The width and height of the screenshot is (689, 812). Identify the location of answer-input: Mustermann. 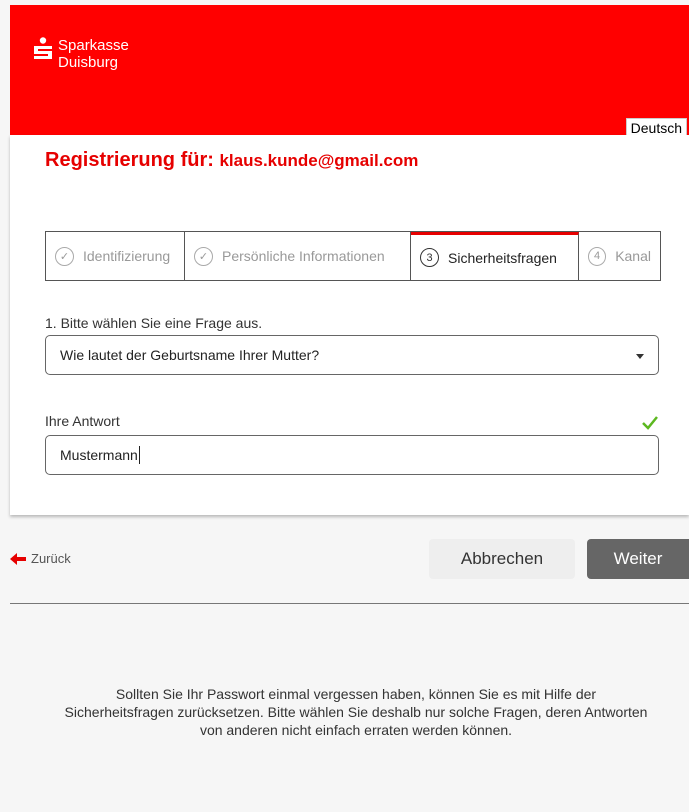
(352, 455).